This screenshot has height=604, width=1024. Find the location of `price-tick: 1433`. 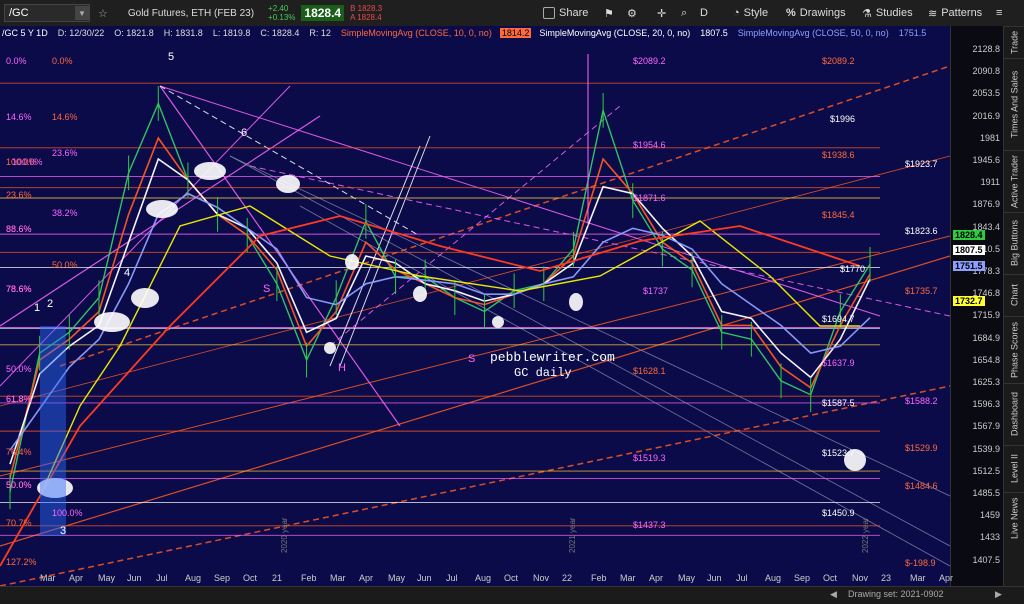

price-tick: 1433 is located at coordinates (989, 537).